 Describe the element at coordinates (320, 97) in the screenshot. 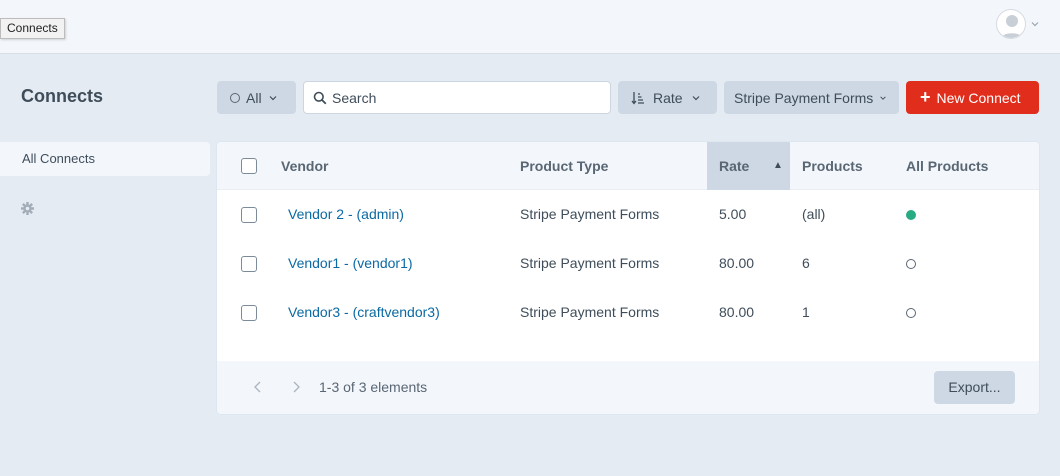

I see `search-icon` at that location.